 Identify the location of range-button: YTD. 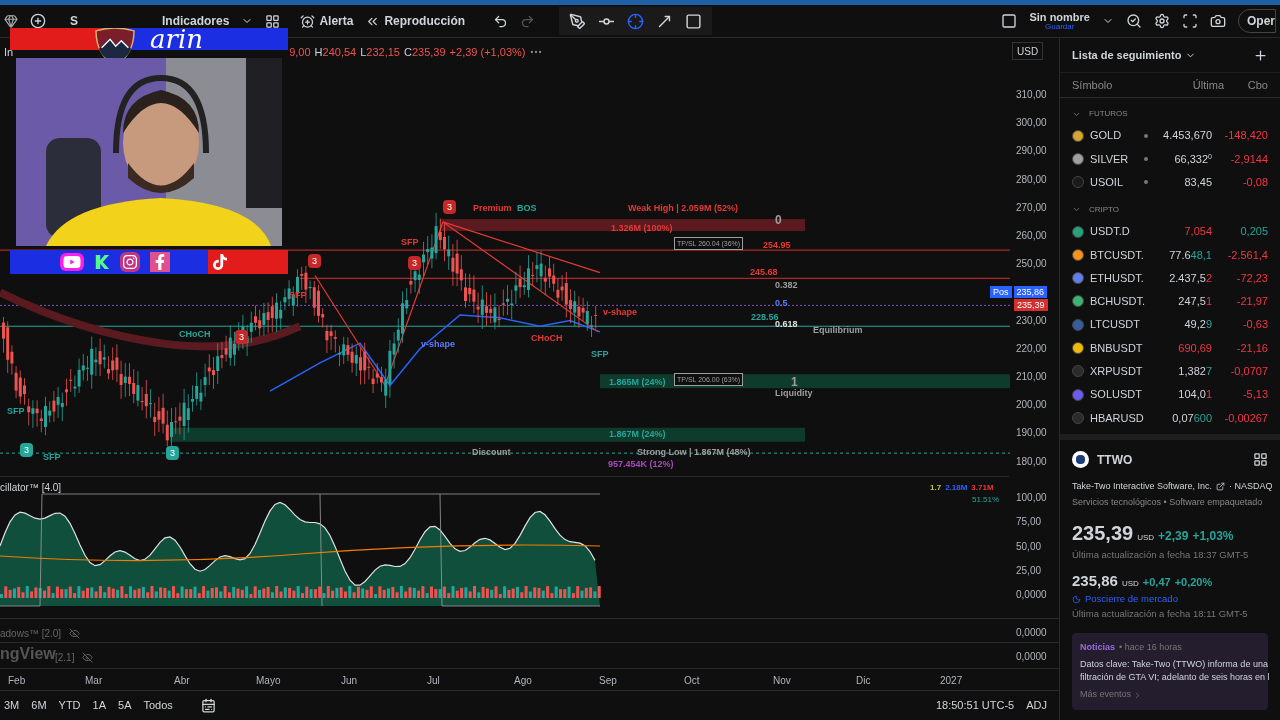
(69, 705).